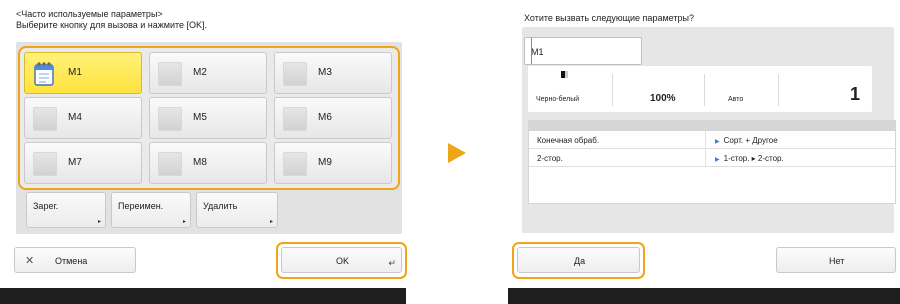  I want to click on memory-label: M1, so click(75, 72).